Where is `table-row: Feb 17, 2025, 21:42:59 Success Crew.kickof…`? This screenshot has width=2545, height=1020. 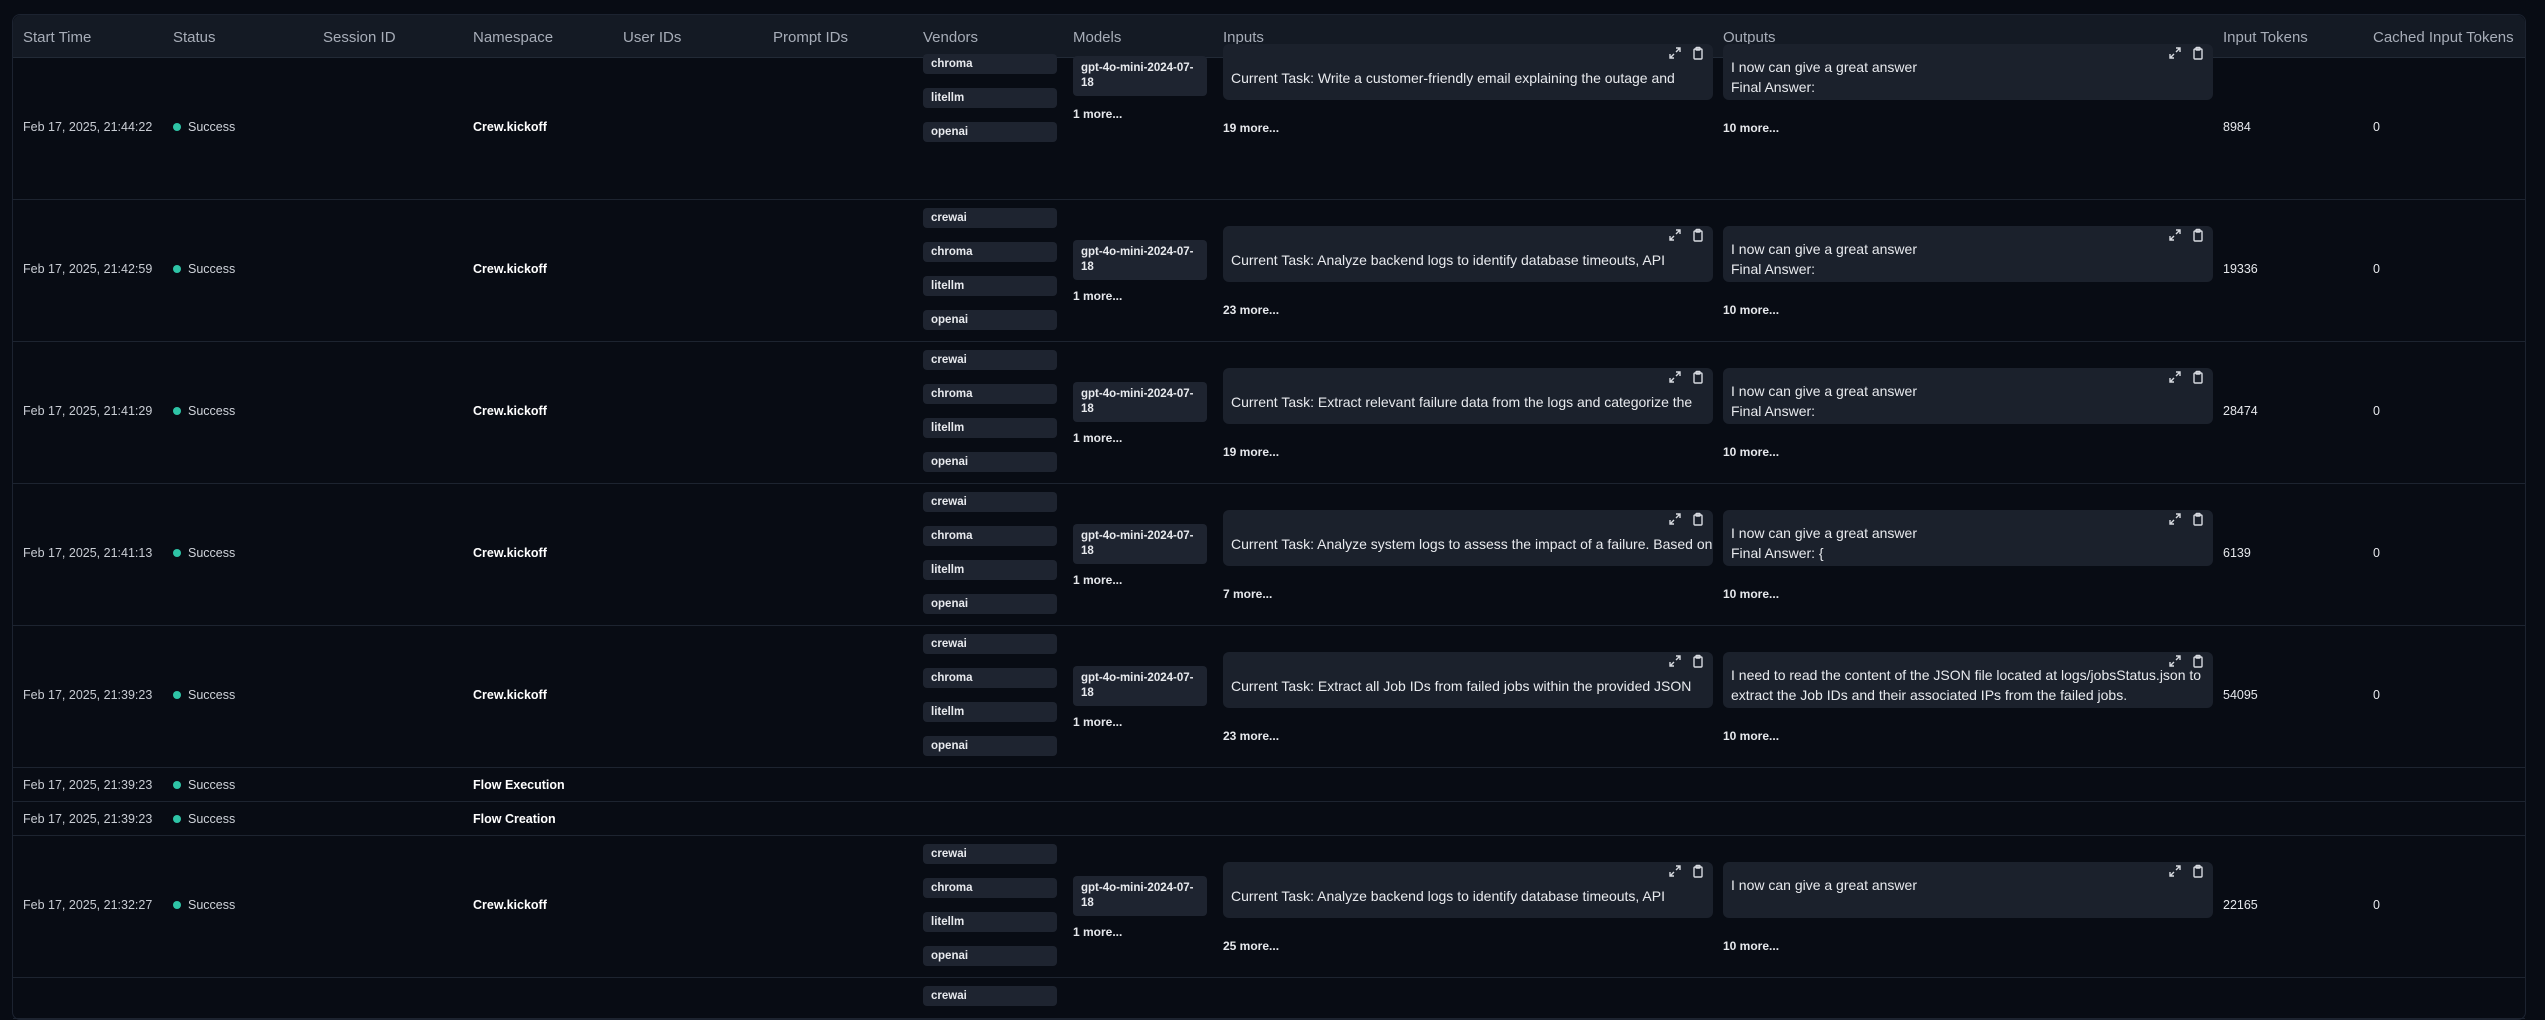
table-row: Feb 17, 2025, 21:42:59 Success Crew.kickof… is located at coordinates (1269, 271).